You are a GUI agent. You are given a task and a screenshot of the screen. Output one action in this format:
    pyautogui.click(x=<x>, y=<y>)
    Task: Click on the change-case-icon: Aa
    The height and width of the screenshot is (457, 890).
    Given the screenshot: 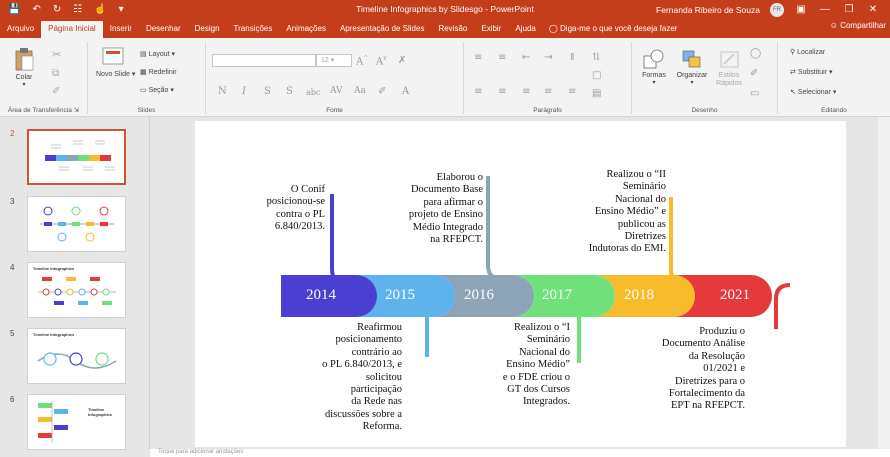 What is the action you would take?
    pyautogui.click(x=360, y=91)
    